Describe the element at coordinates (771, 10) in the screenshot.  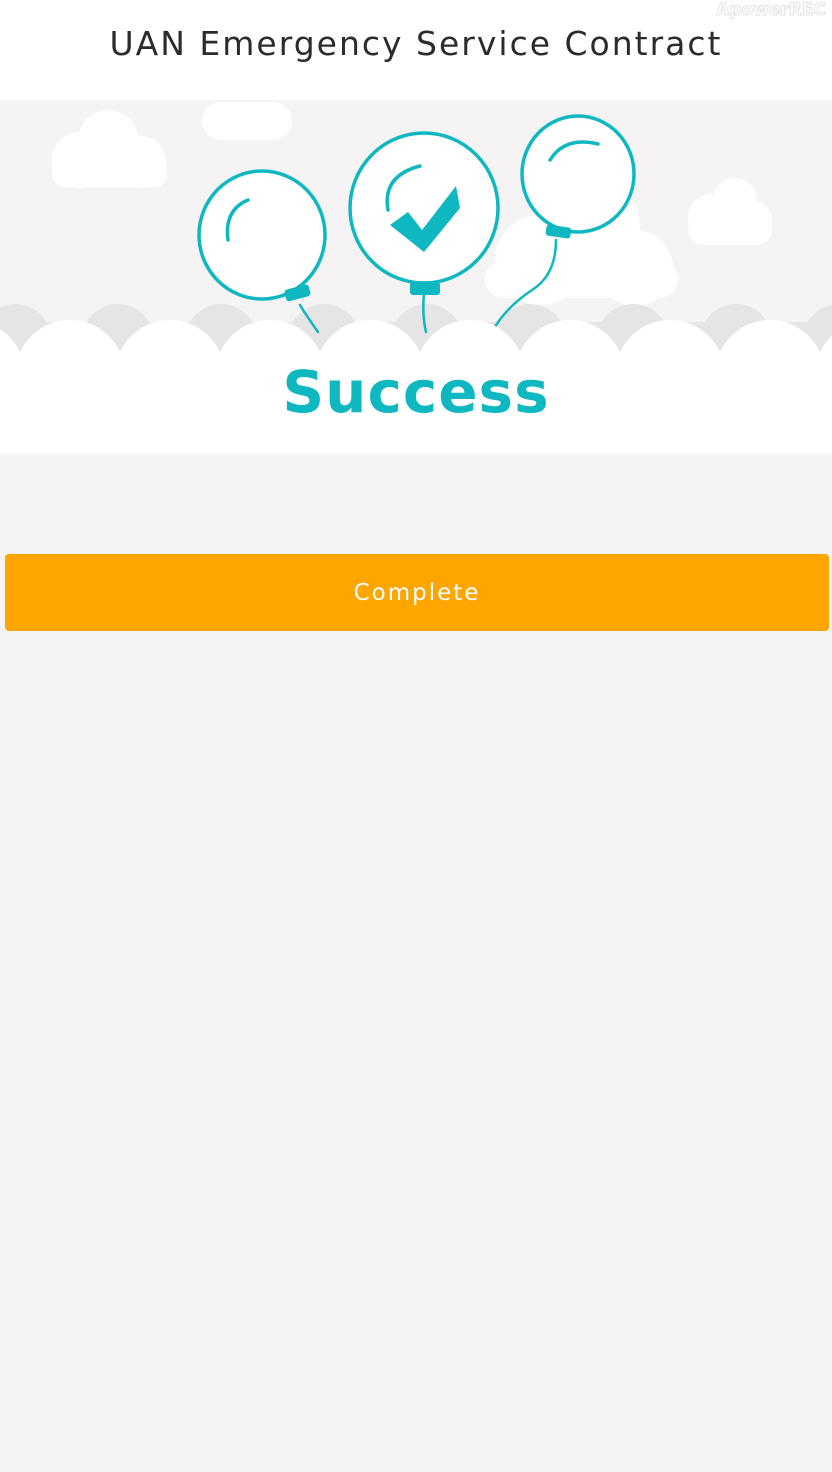
I see `recorder-watermark: ApowerREC` at that location.